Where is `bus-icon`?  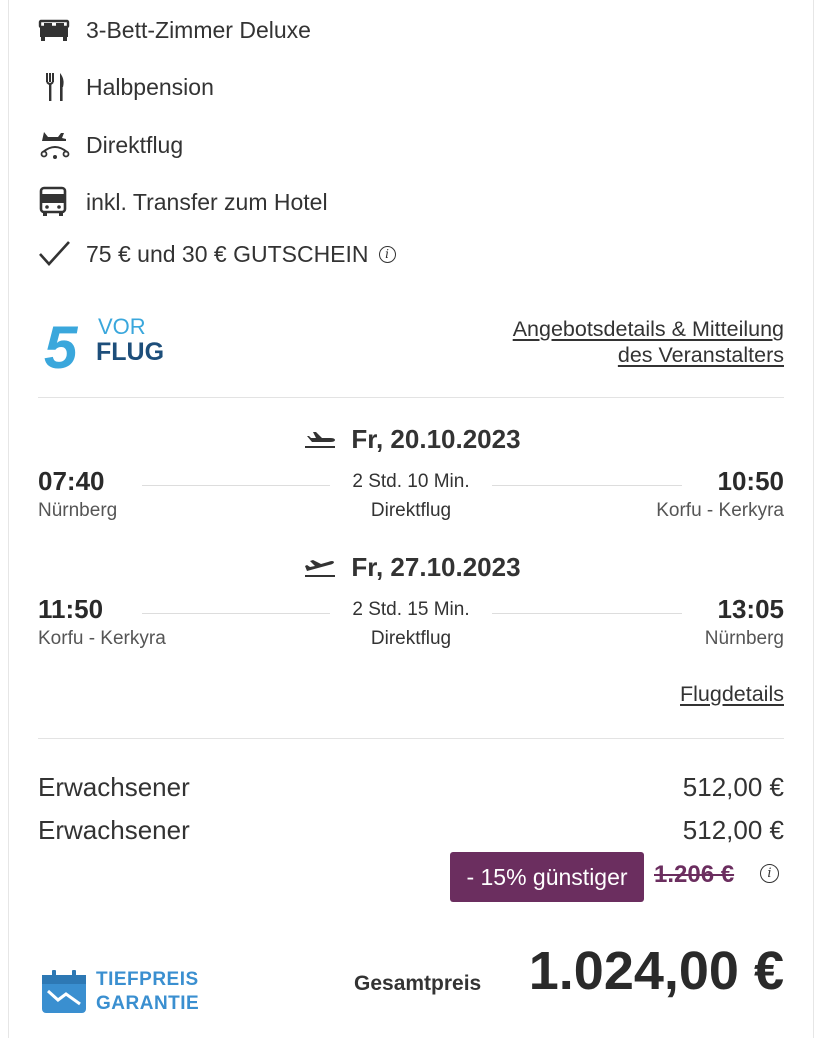
bus-icon is located at coordinates (56, 202).